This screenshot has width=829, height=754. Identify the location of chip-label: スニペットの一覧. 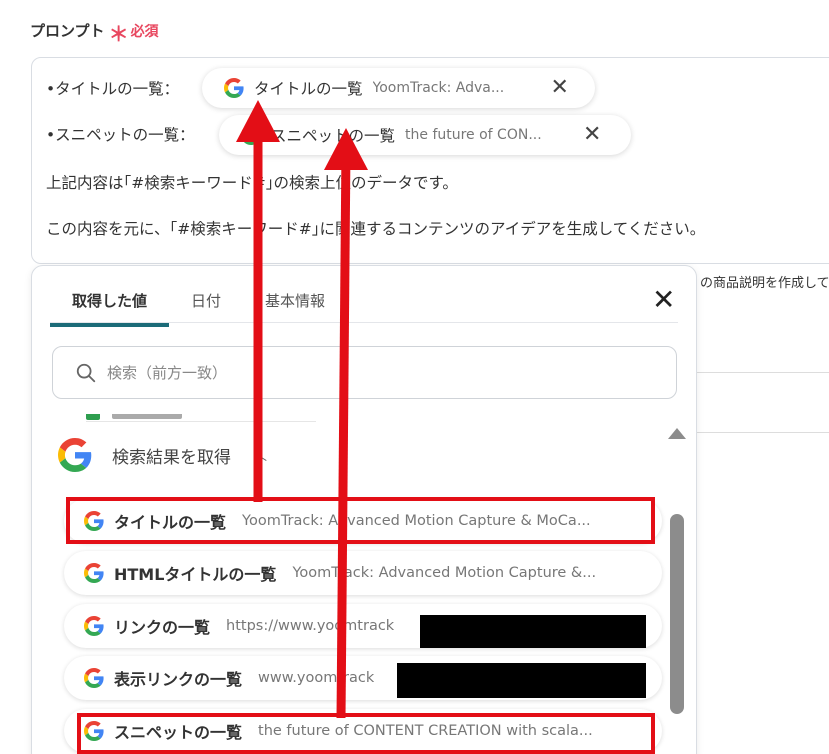
(333, 136).